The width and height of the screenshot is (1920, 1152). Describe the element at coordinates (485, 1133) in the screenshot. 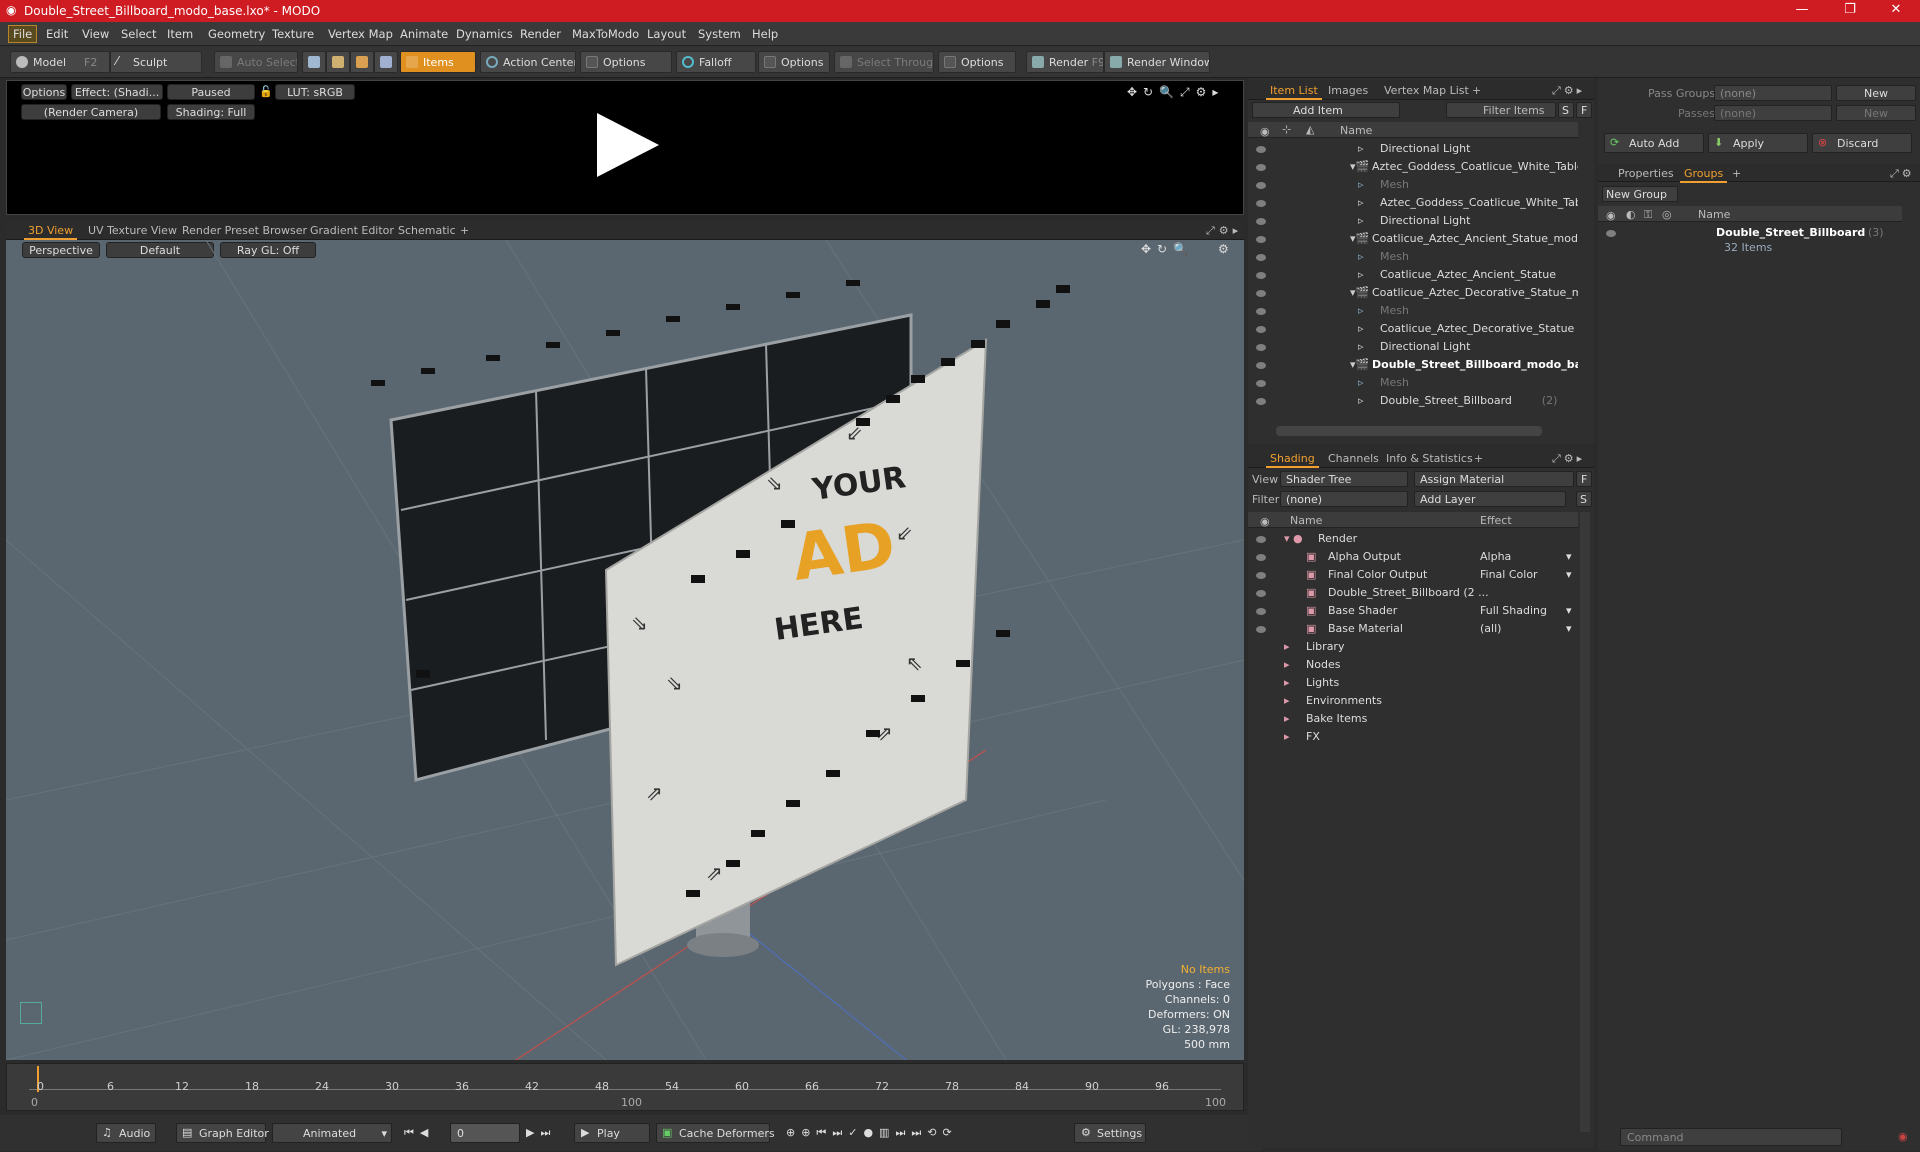

I see `frame-input: 0` at that location.